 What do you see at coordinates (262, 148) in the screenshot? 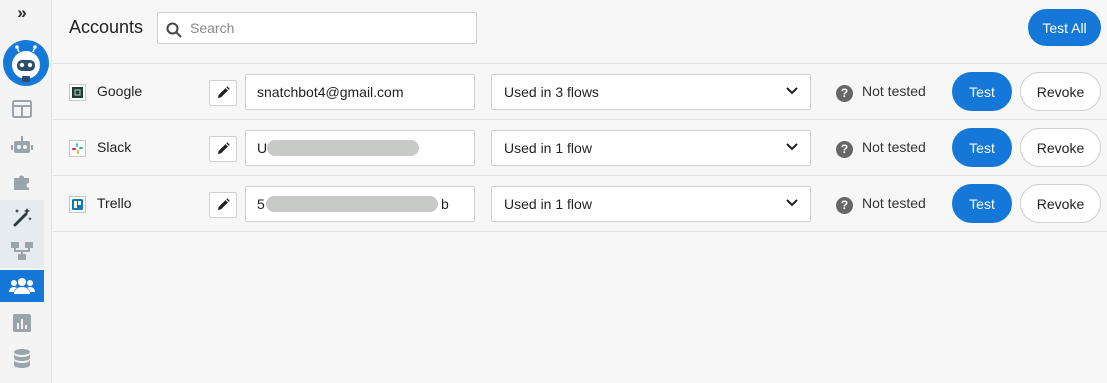
I see `credential-value: U` at bounding box center [262, 148].